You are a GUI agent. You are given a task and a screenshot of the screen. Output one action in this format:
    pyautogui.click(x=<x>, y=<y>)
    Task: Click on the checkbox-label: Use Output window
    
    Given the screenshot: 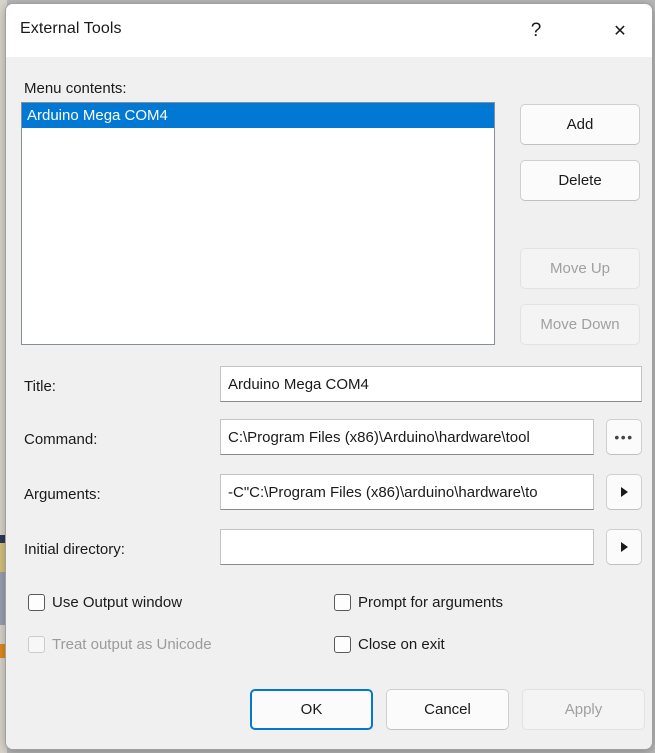 What is the action you would take?
    pyautogui.click(x=117, y=602)
    